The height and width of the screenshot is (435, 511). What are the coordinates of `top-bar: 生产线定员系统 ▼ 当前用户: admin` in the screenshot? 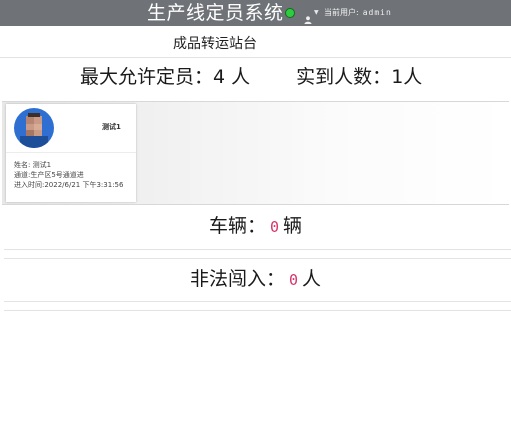 It's located at (255, 13).